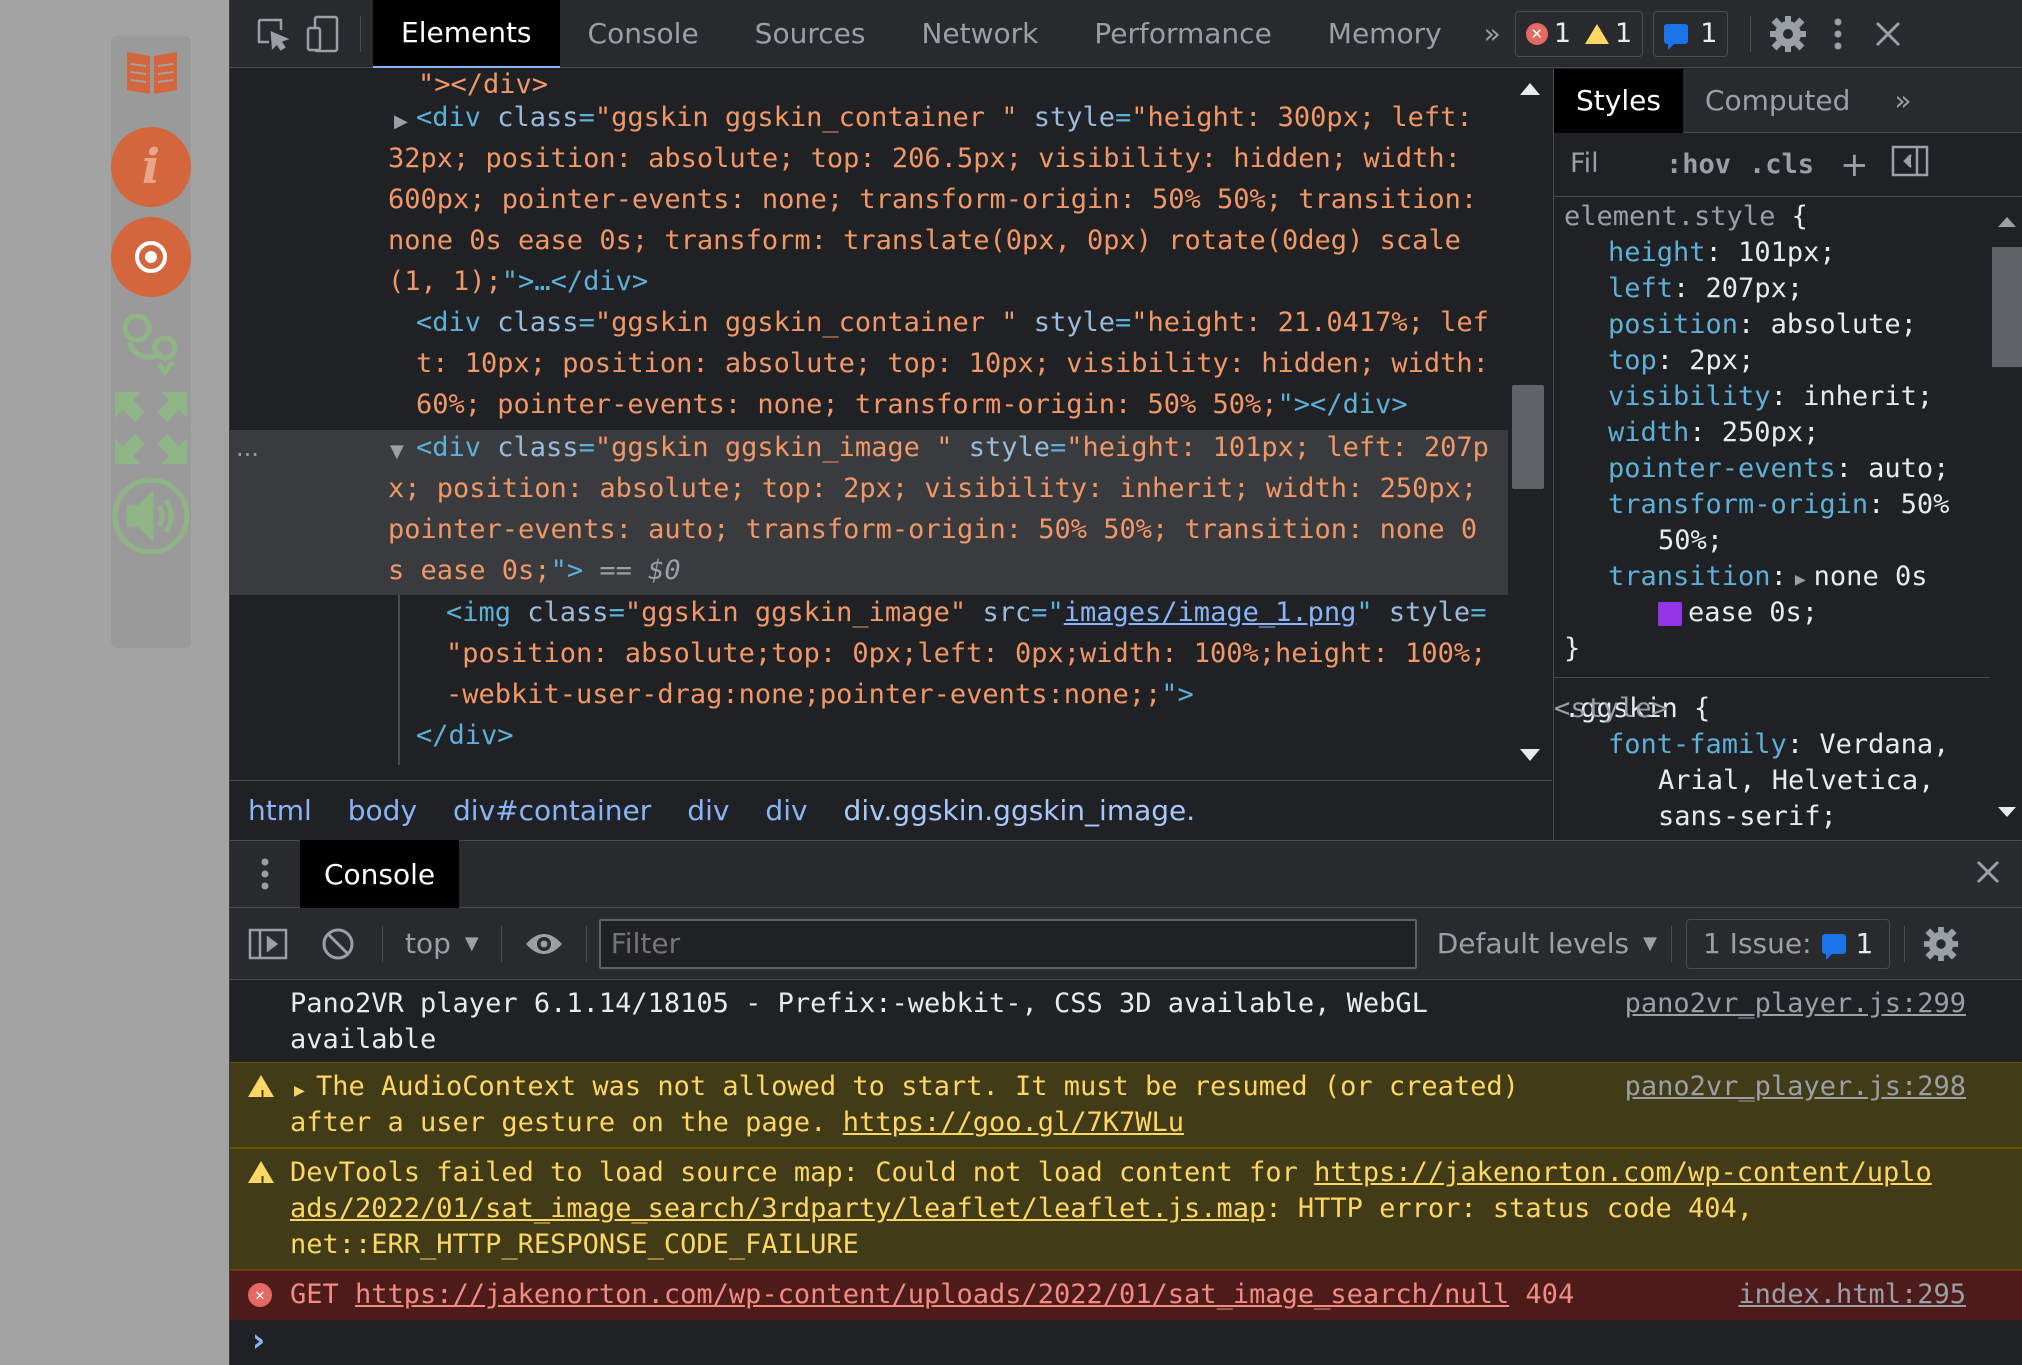  I want to click on console-settings-gear-icon, so click(1941, 944).